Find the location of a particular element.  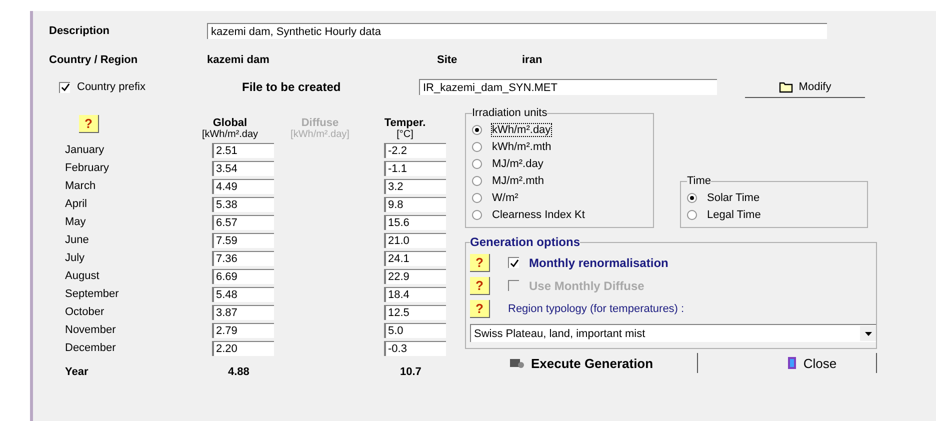

column-unit: [kWh/m².day] is located at coordinates (320, 135).